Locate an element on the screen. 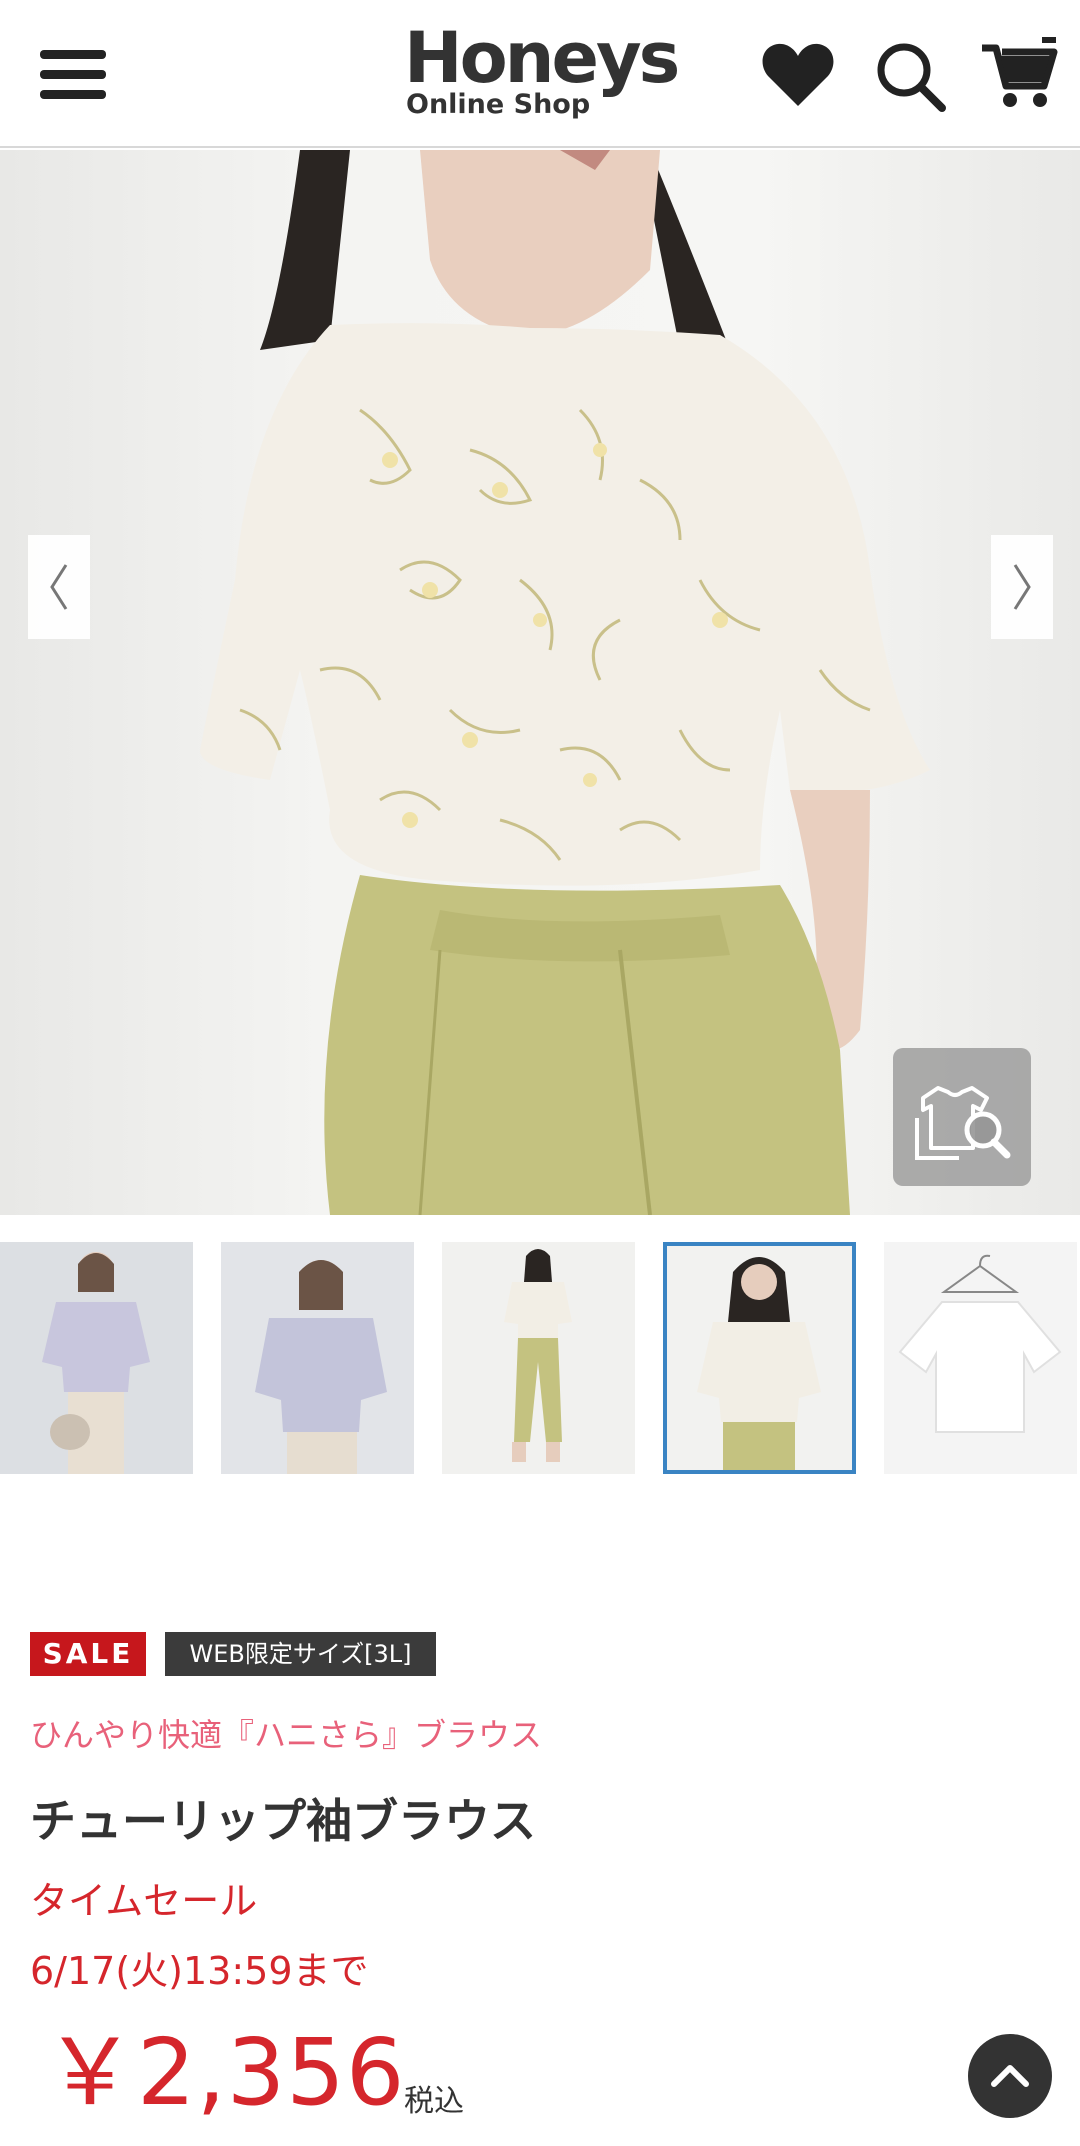  heart-icon is located at coordinates (798, 76).